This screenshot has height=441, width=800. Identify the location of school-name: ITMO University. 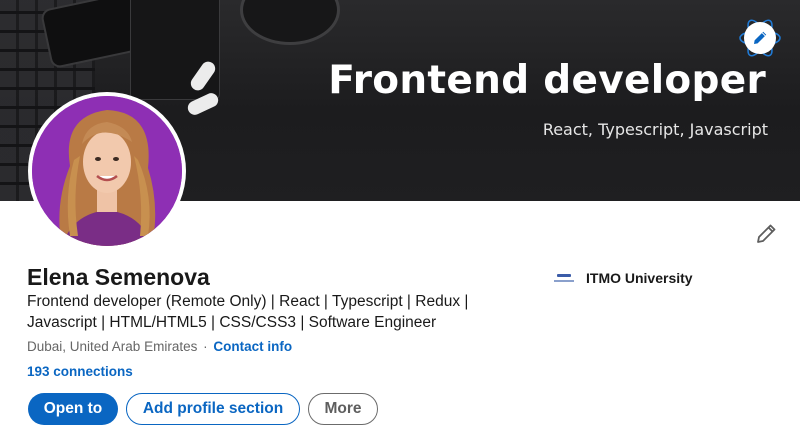
(639, 278).